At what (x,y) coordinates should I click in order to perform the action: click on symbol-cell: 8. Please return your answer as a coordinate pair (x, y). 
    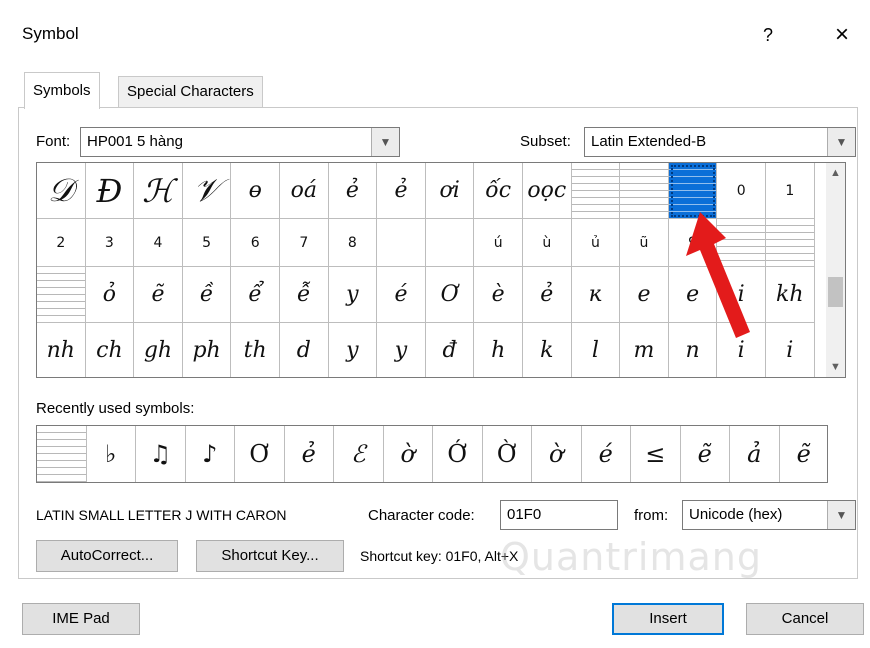
    Looking at the image, I should click on (353, 243).